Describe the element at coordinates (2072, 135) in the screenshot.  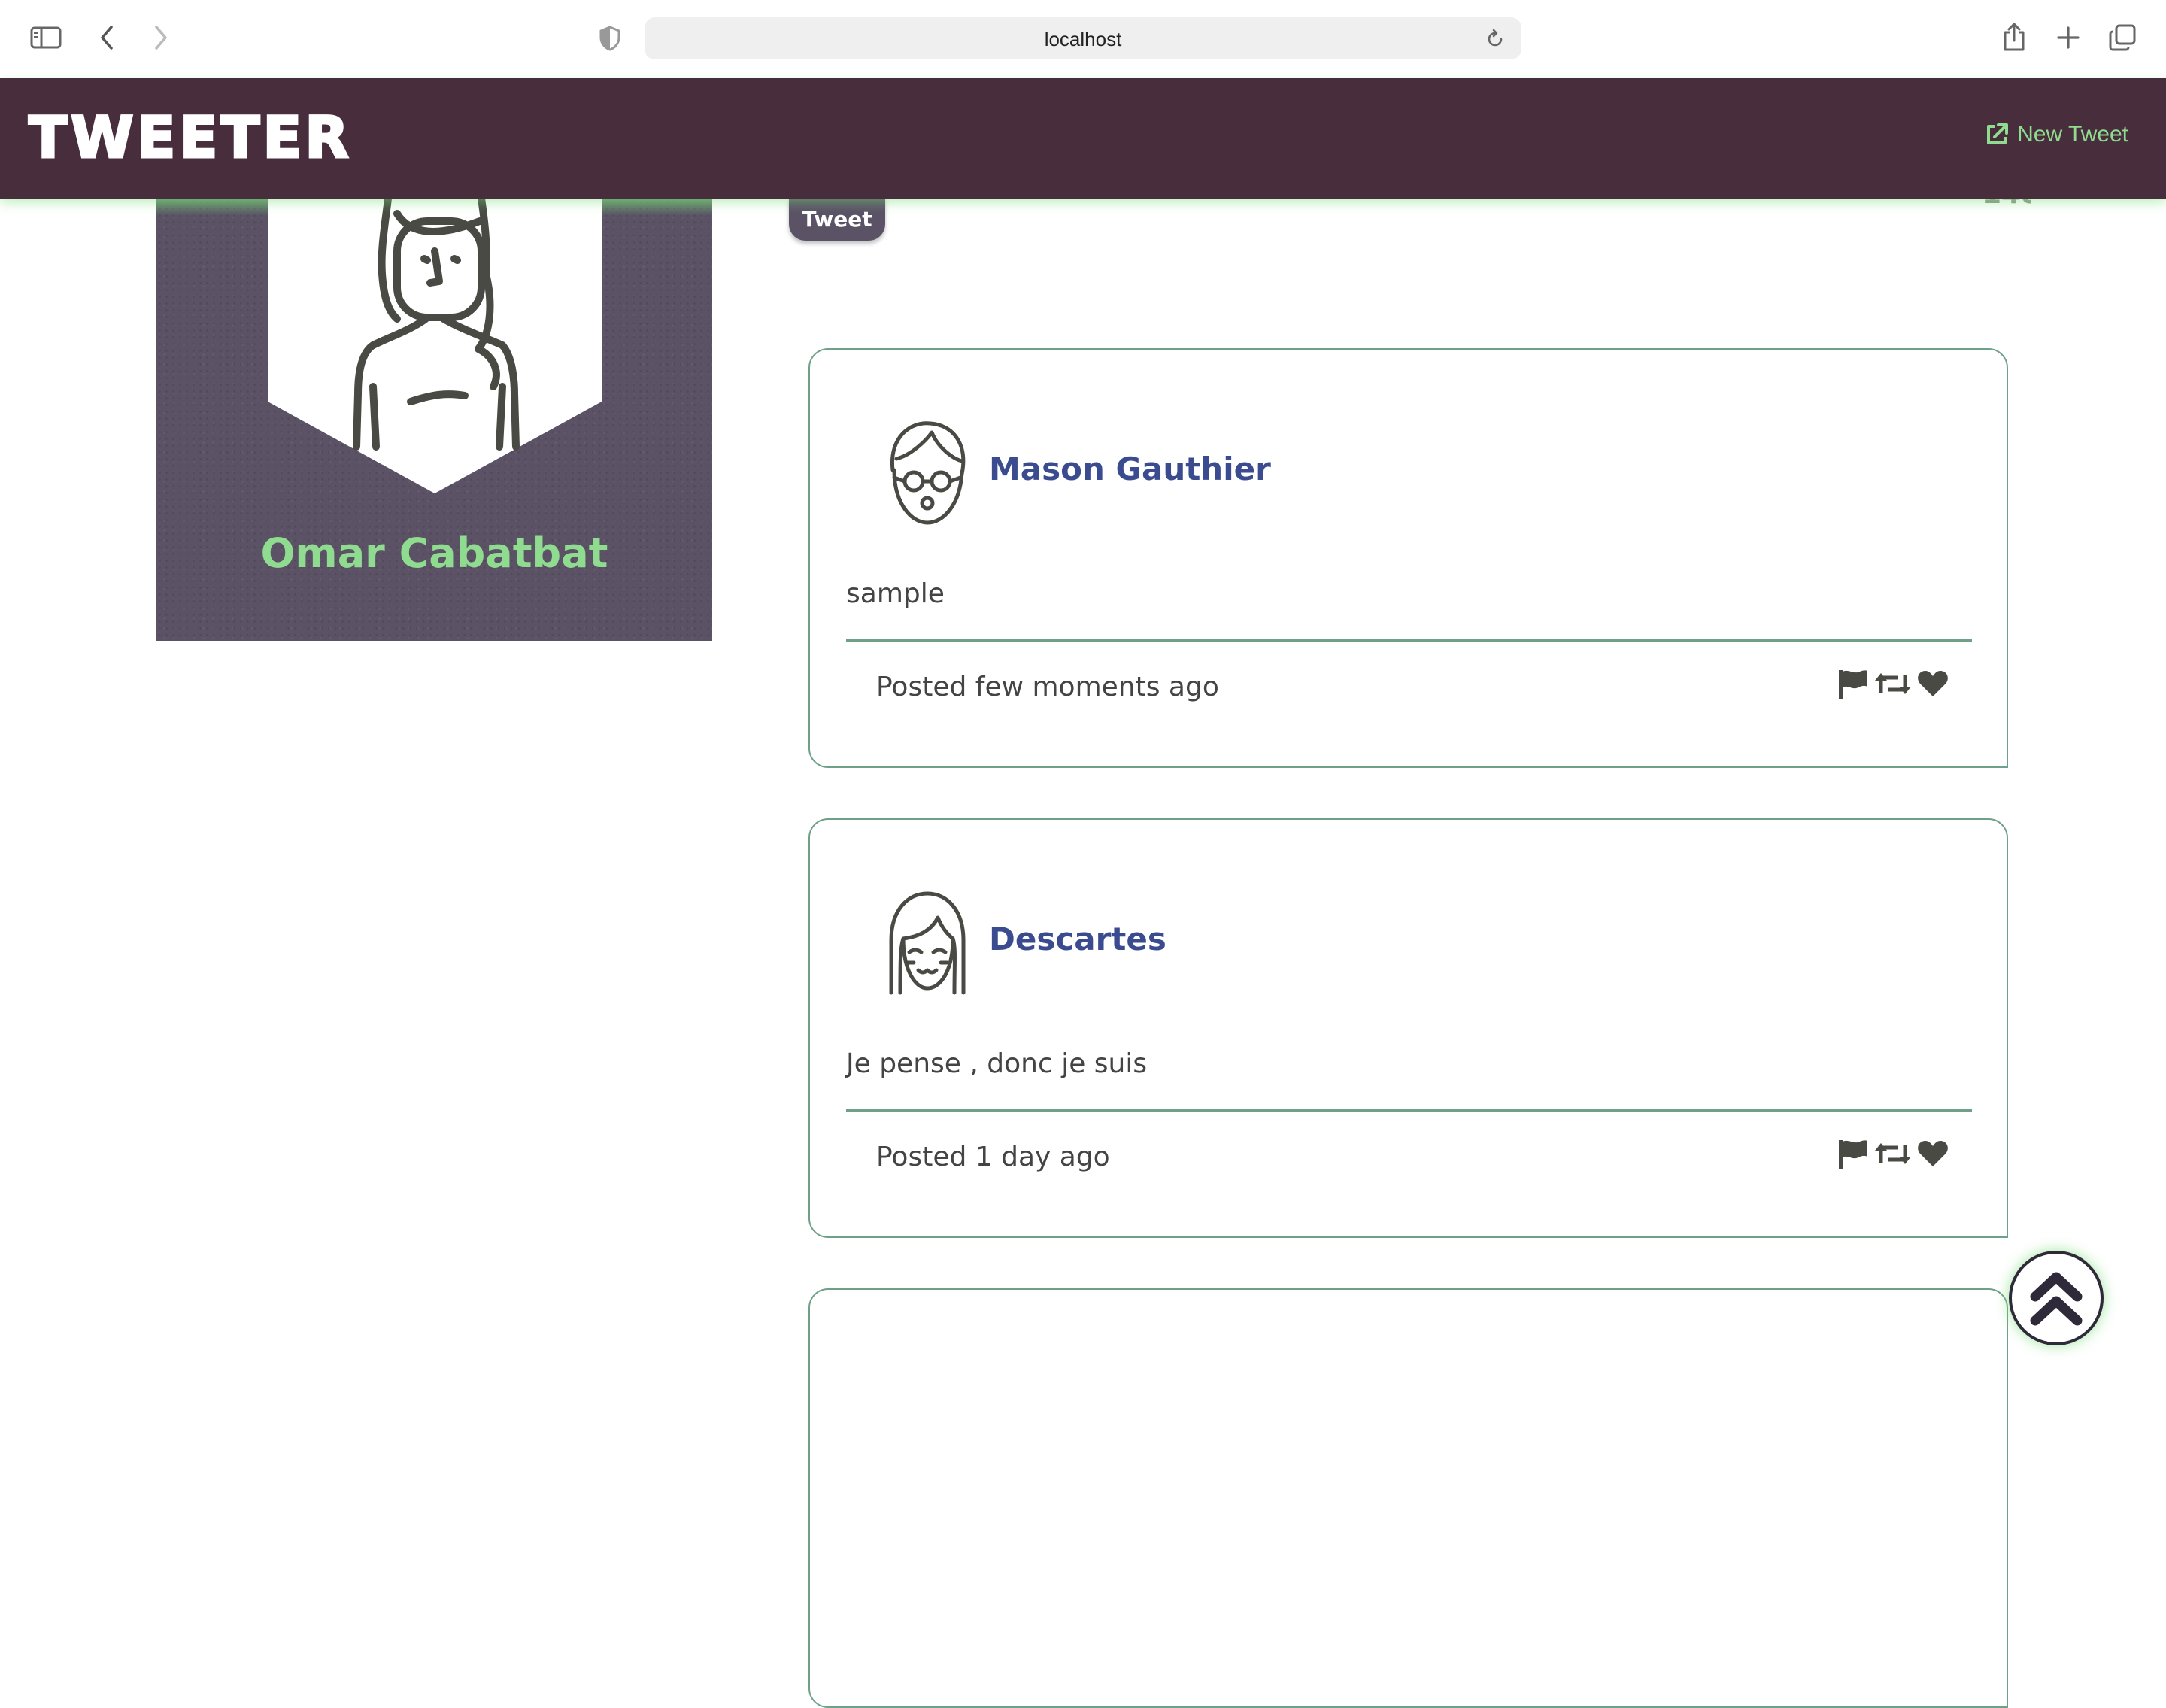
I see `new-tweet-label: New Tweet` at that location.